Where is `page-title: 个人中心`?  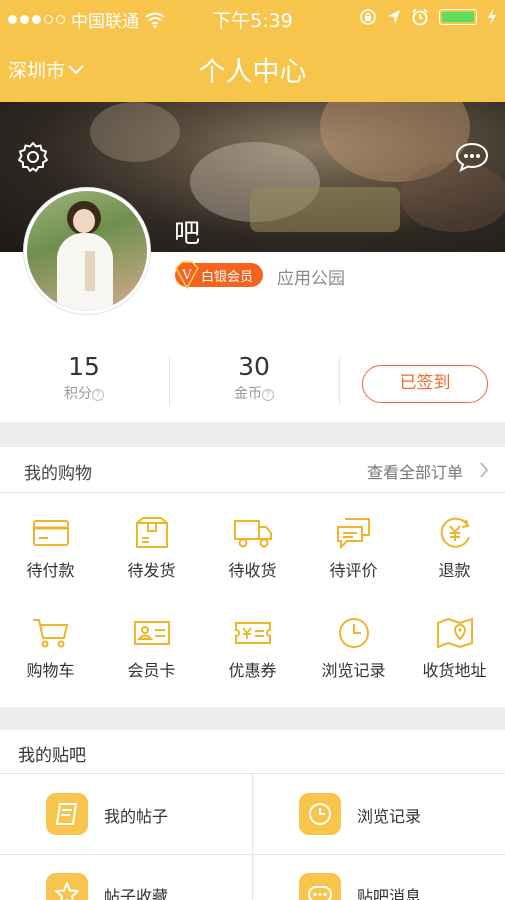
page-title: 个人中心 is located at coordinates (252, 72).